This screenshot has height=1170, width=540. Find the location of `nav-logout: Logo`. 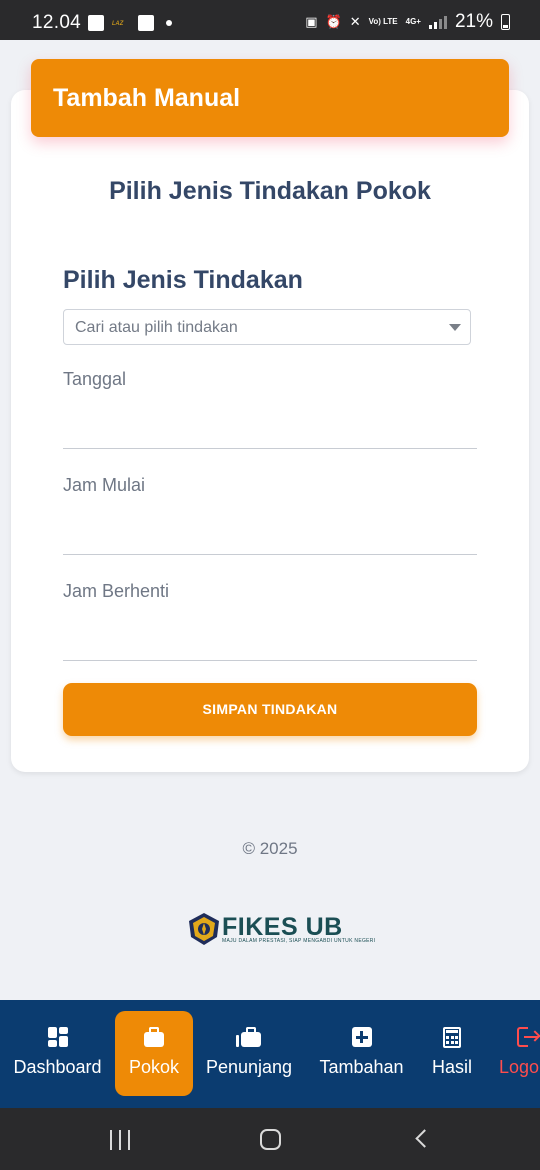

nav-logout: Logo is located at coordinates (518, 1054).